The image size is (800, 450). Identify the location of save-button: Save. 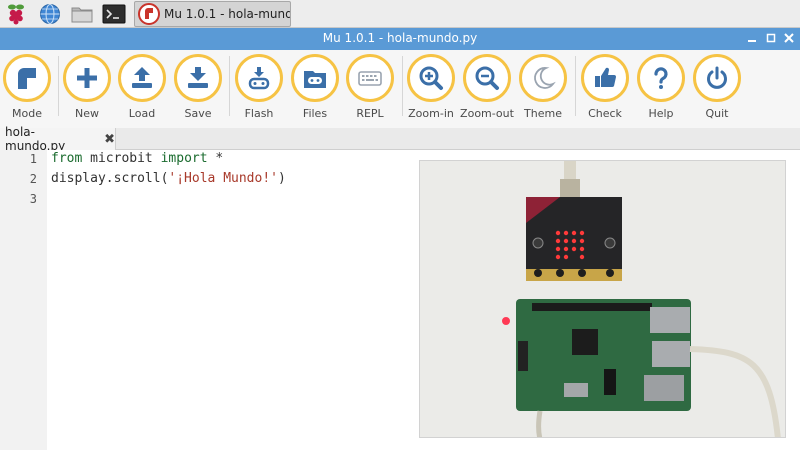
(198, 89).